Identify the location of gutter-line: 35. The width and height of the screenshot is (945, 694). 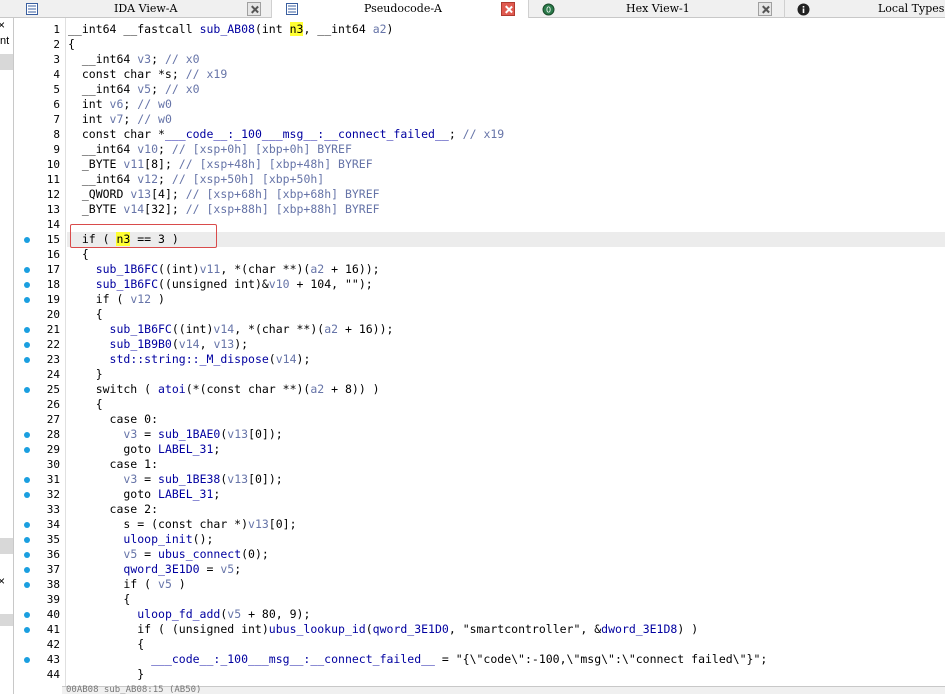
(40, 539).